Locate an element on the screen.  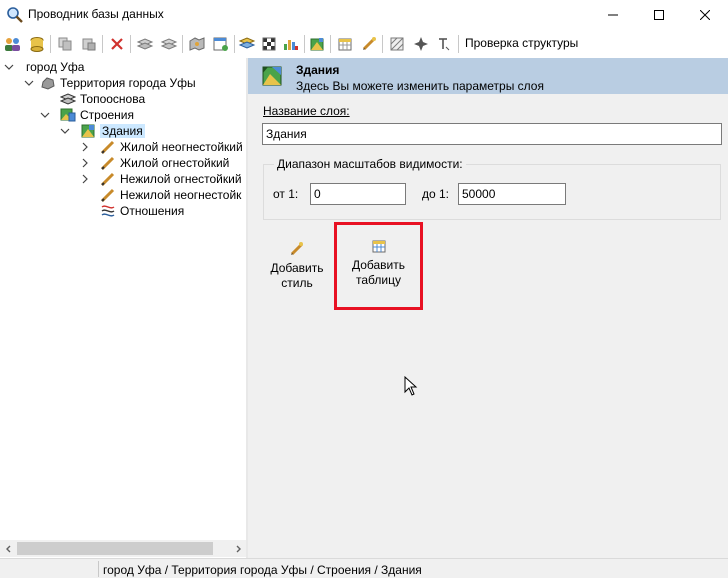
hatch-icon is located at coordinates (397, 44).